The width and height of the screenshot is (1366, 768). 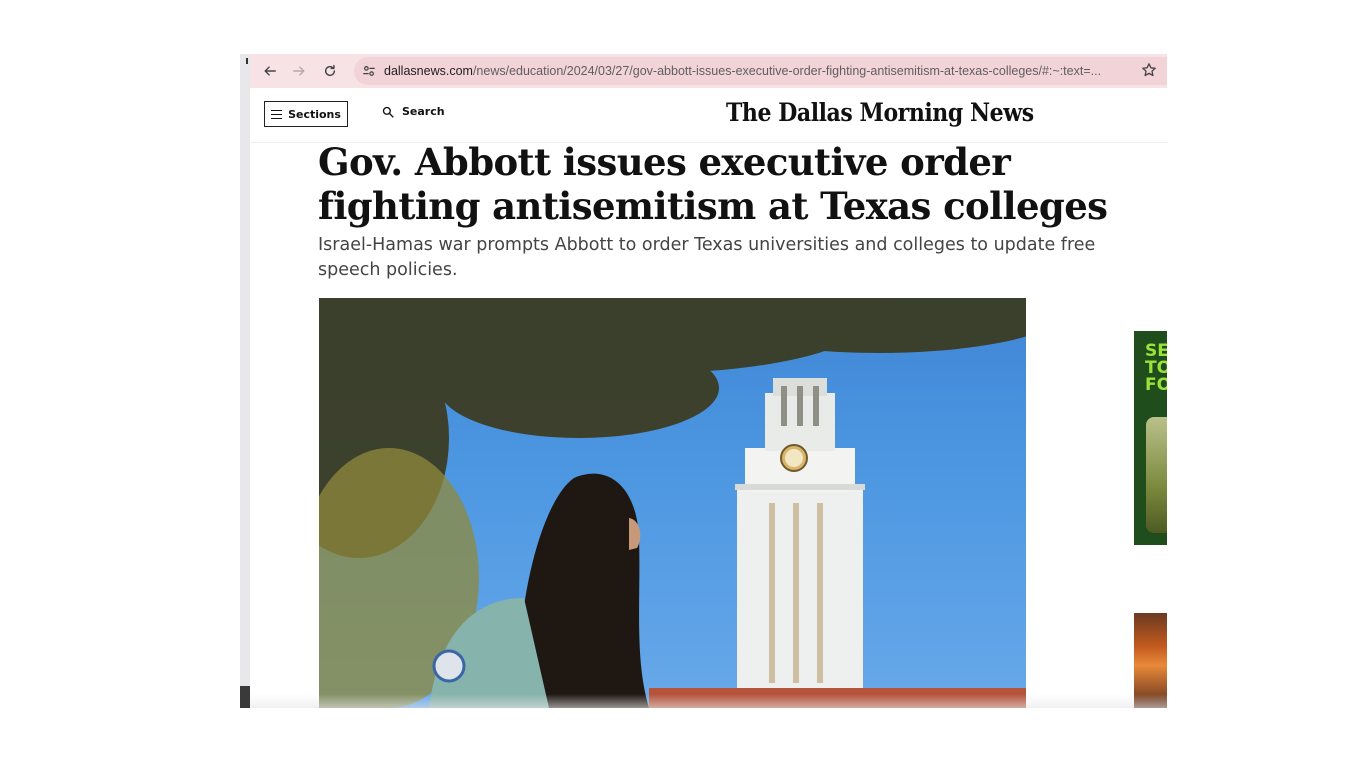 What do you see at coordinates (428, 71) in the screenshot?
I see `url-host: dallasnews.com` at bounding box center [428, 71].